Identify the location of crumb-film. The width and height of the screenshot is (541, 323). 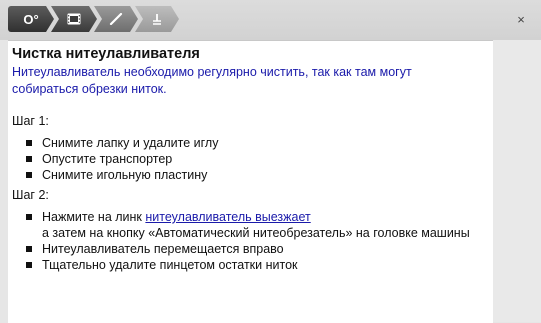
(74, 19).